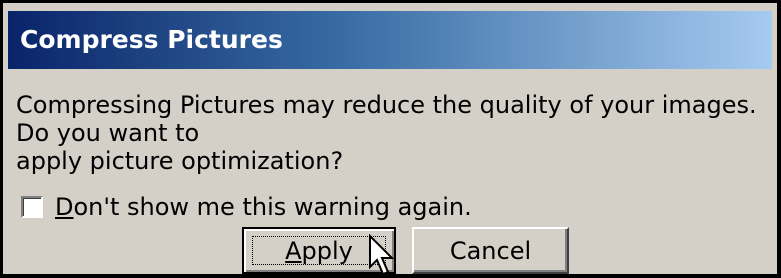 The image size is (781, 278). I want to click on cancel-button: Cancel, so click(490, 250).